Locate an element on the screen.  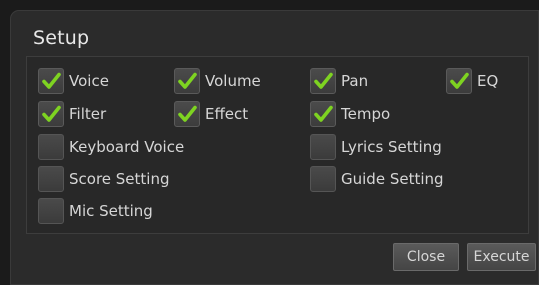
pan-checkbox is located at coordinates (323, 81).